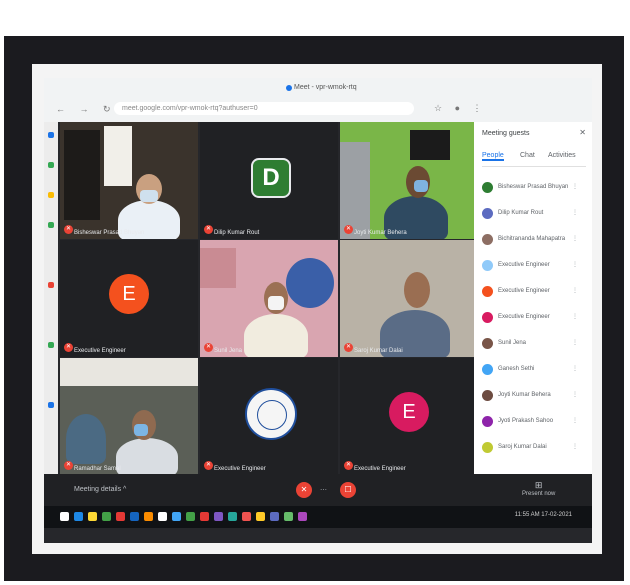 This screenshot has height=585, width=630. Describe the element at coordinates (538, 488) in the screenshot. I see `present-now-button: ⊞ Present now` at that location.